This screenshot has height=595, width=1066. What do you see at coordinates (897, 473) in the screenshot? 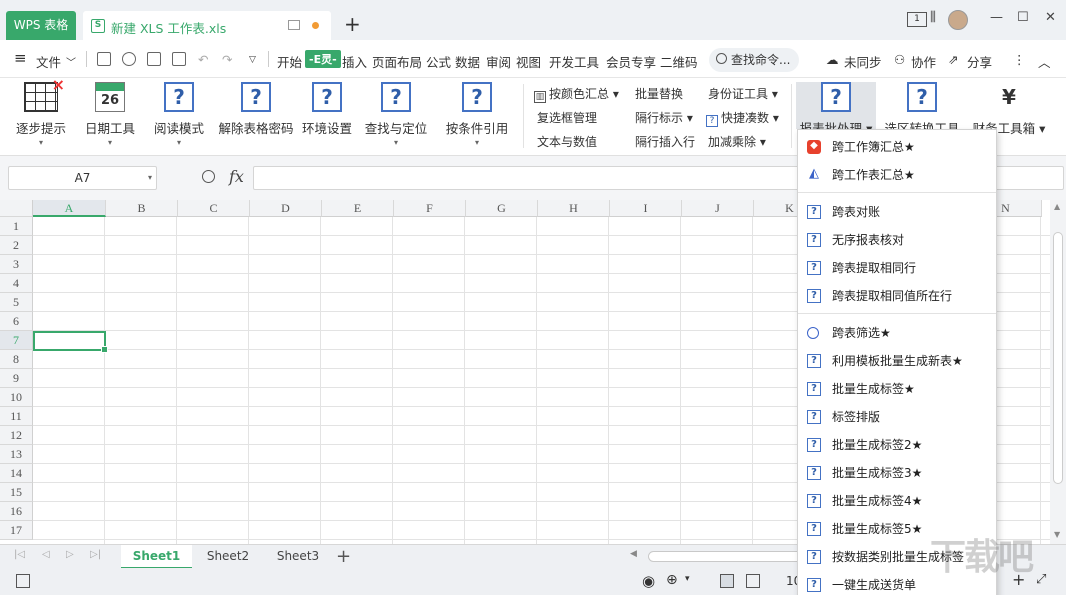
I see `dropdown-item: ? 批量生成标签3★` at bounding box center [897, 473].